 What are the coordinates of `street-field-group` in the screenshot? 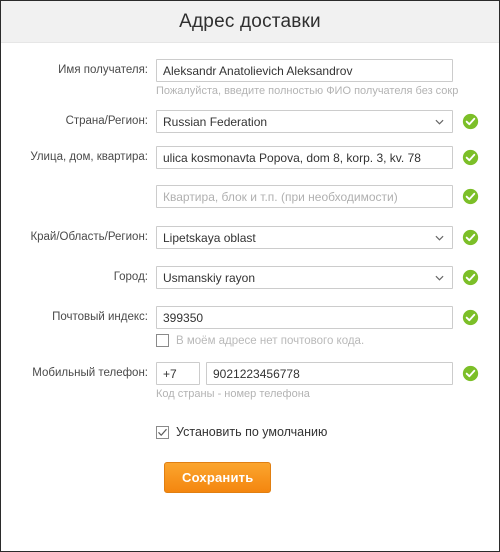 It's located at (304, 157).